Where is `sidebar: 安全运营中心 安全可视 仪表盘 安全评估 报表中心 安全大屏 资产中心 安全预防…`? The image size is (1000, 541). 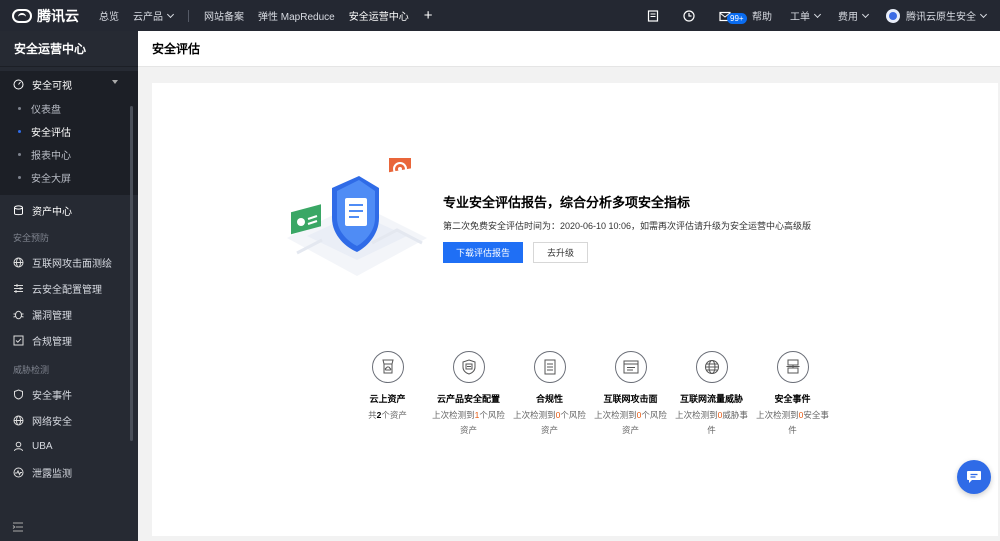 sidebar: 安全运营中心 安全可视 仪表盘 安全评估 报表中心 安全大屏 资产中心 安全预防… is located at coordinates (69, 286).